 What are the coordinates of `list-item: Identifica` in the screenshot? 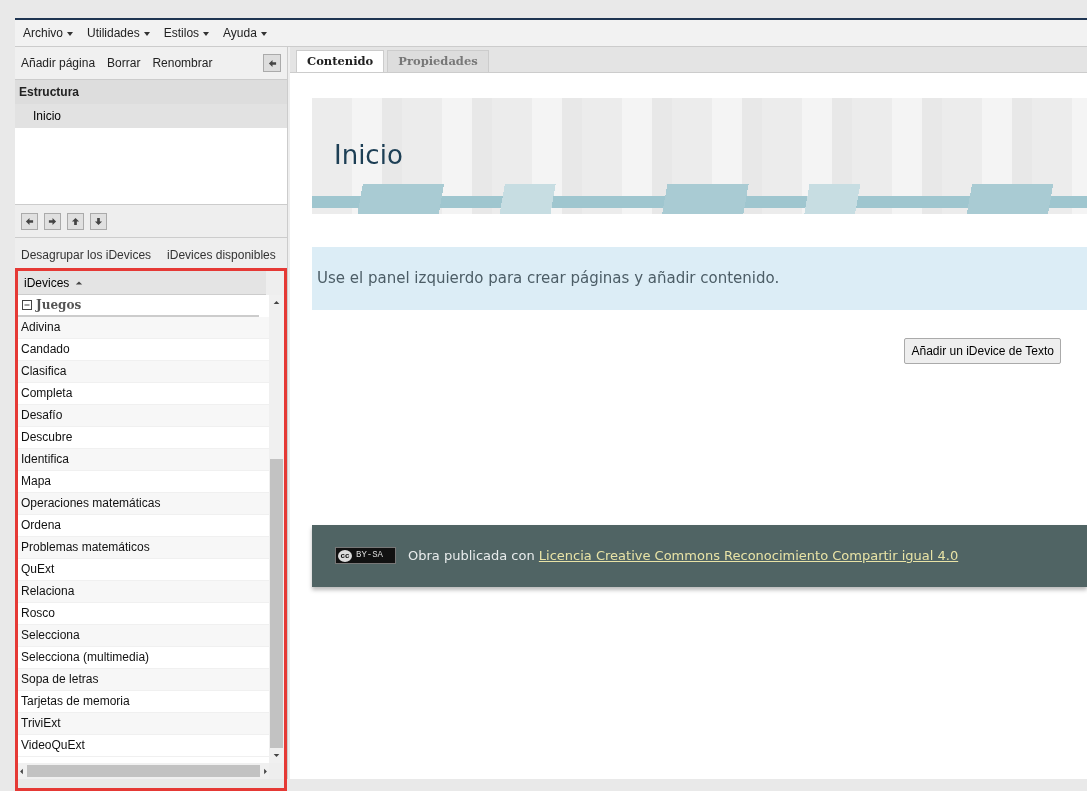 It's located at (143, 460).